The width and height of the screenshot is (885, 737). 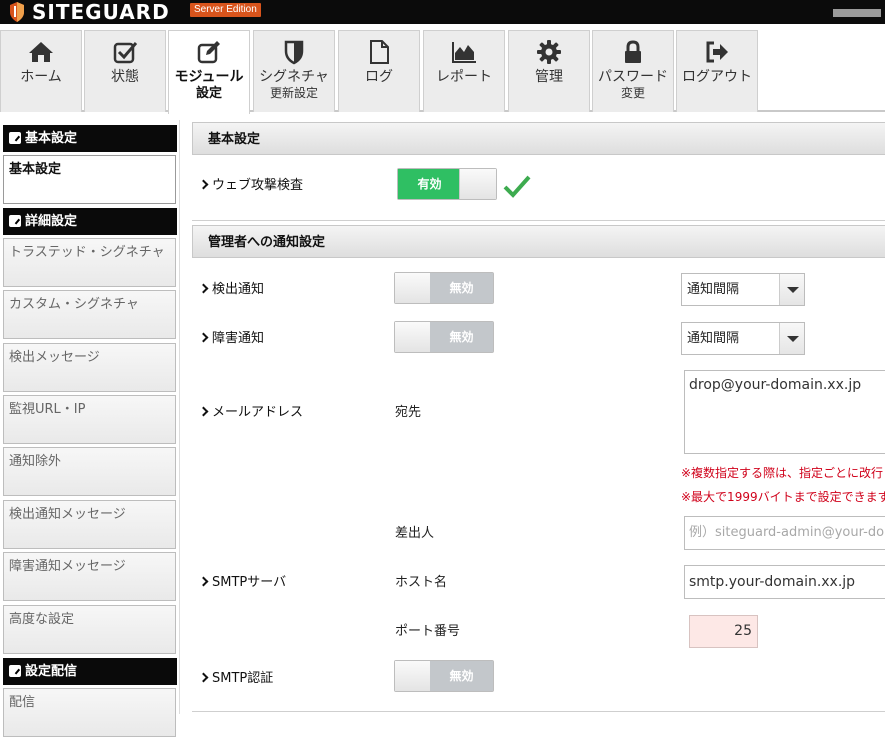 What do you see at coordinates (442, 12) in the screenshot?
I see `top-bar: SITEGUARD Server Edition` at bounding box center [442, 12].